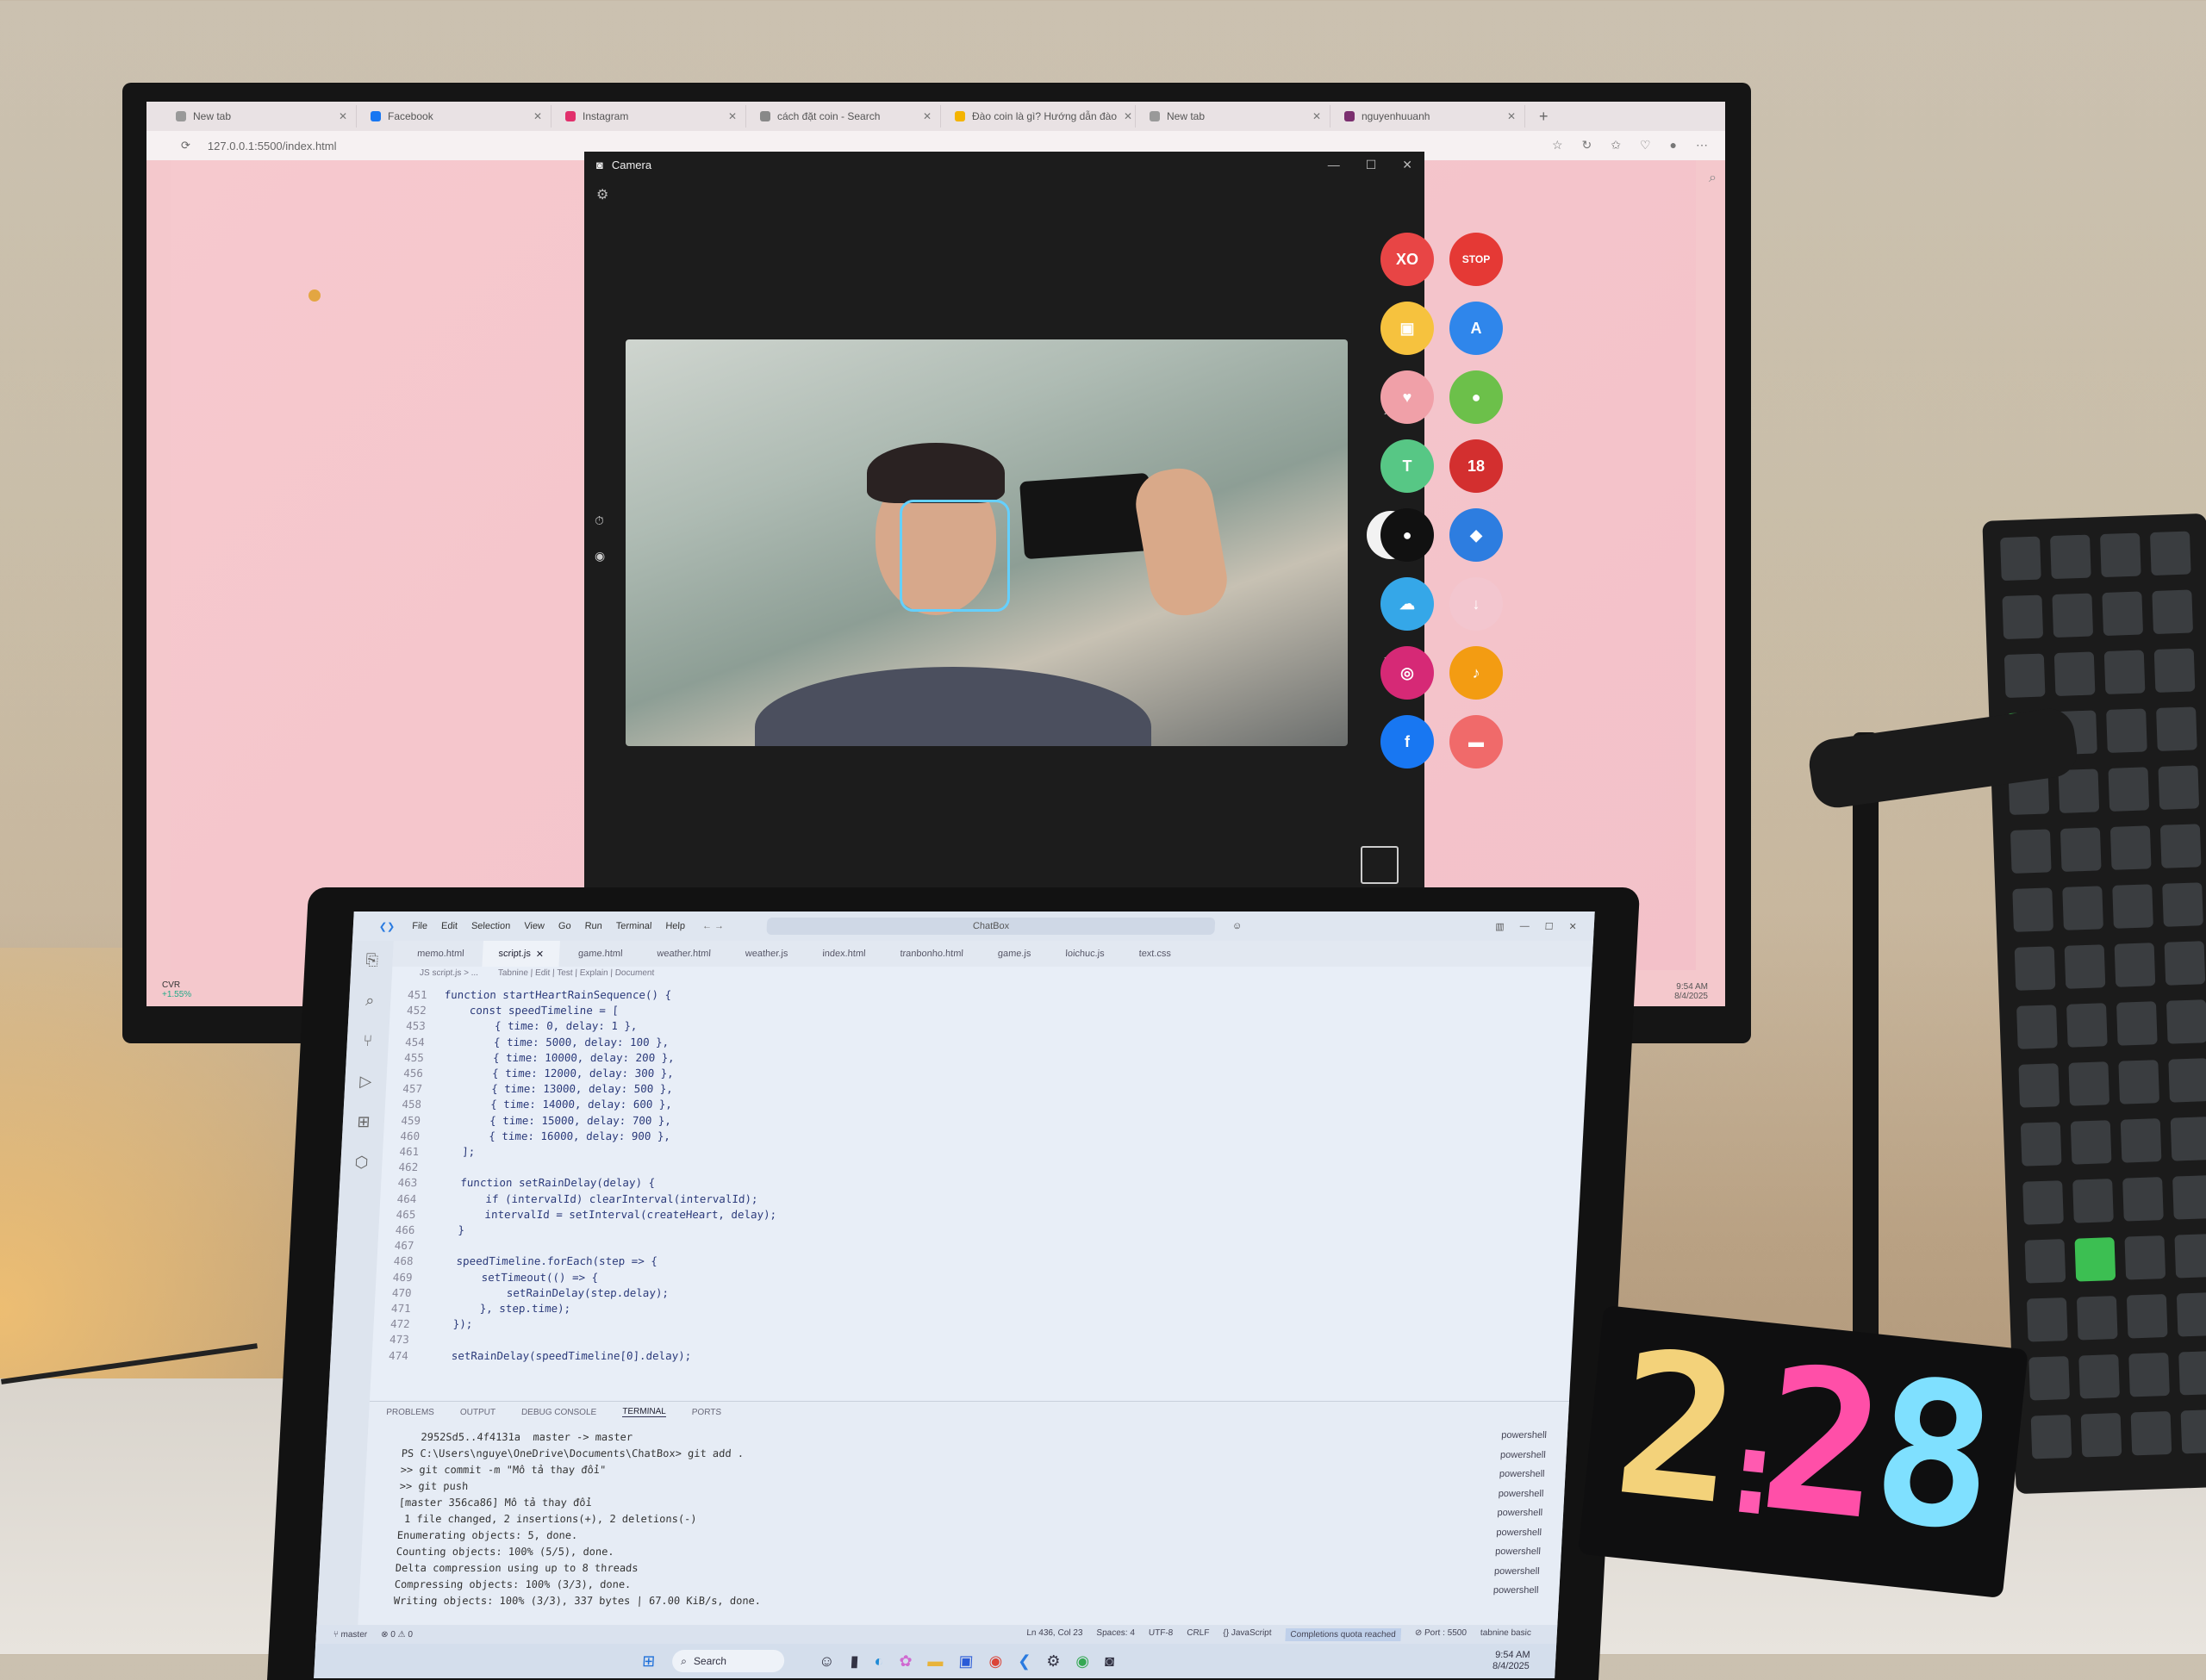 The image size is (2206, 1680). I want to click on panel-tab: PROBLEMS, so click(410, 1413).